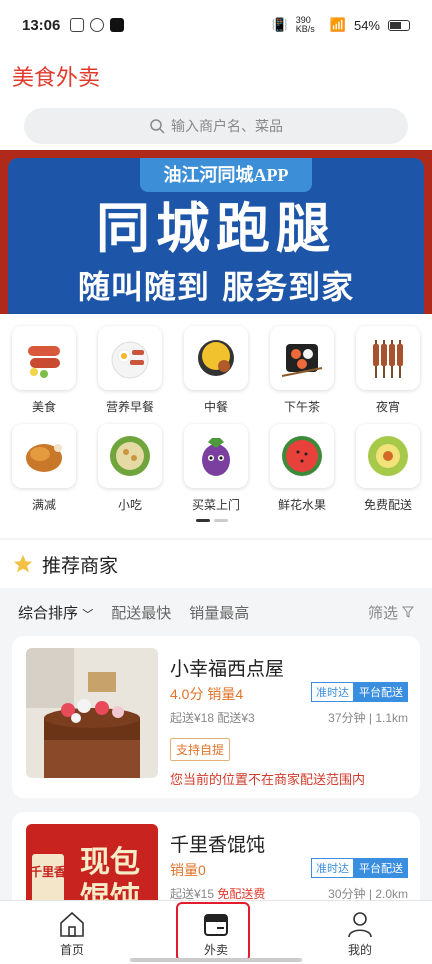  Describe the element at coordinates (388, 456) in the screenshot. I see `gift-icon` at that location.